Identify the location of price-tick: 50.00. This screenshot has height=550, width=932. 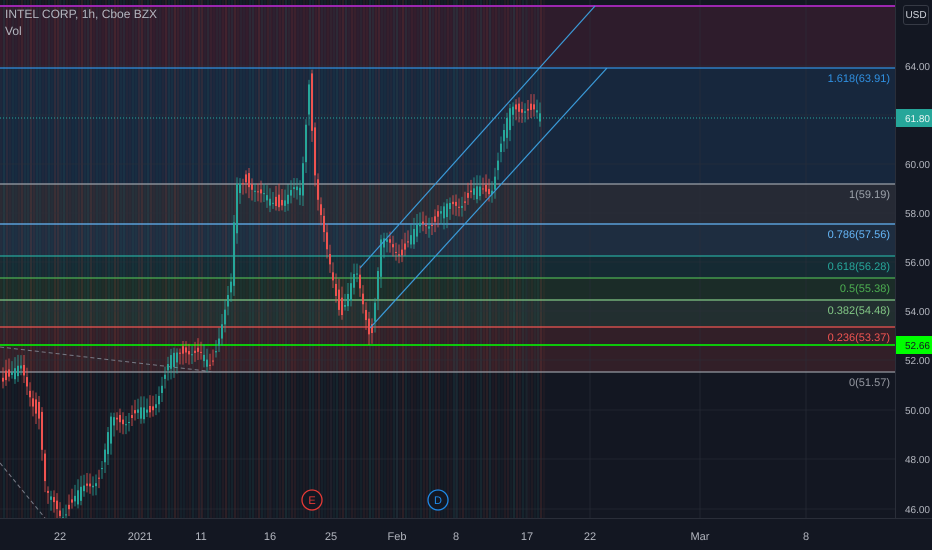
(917, 411).